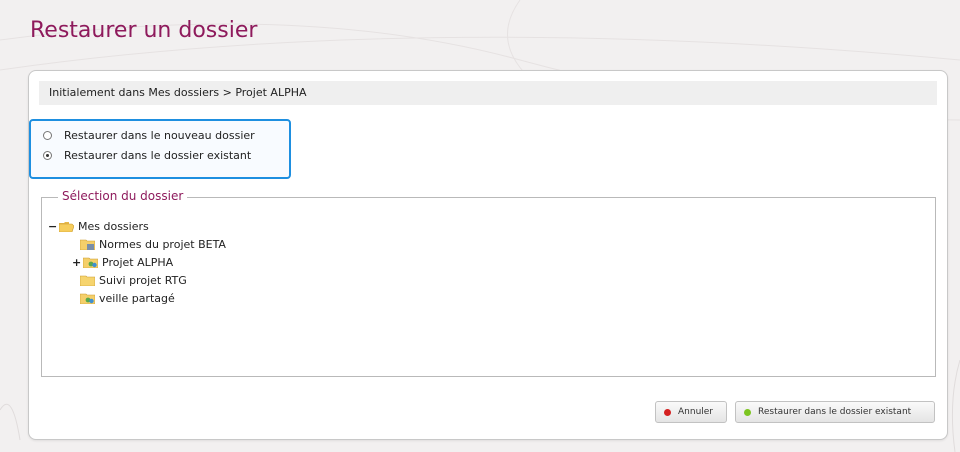  What do you see at coordinates (137, 298) in the screenshot?
I see `tree-node-label: veille partagé` at bounding box center [137, 298].